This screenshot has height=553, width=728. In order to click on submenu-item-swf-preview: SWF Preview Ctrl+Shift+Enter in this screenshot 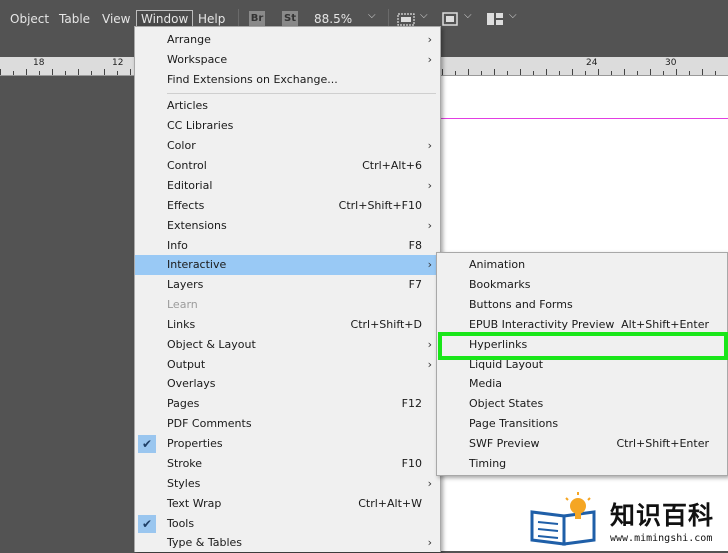, I will do `click(582, 444)`.